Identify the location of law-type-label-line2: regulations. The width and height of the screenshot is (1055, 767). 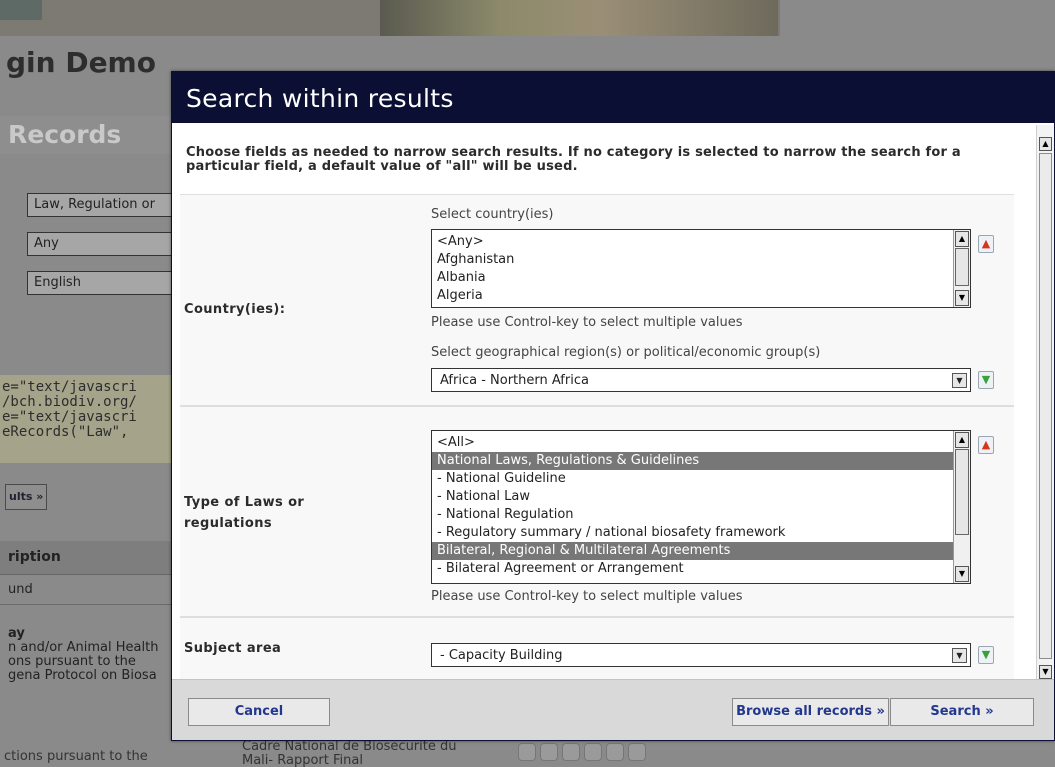
(228, 523).